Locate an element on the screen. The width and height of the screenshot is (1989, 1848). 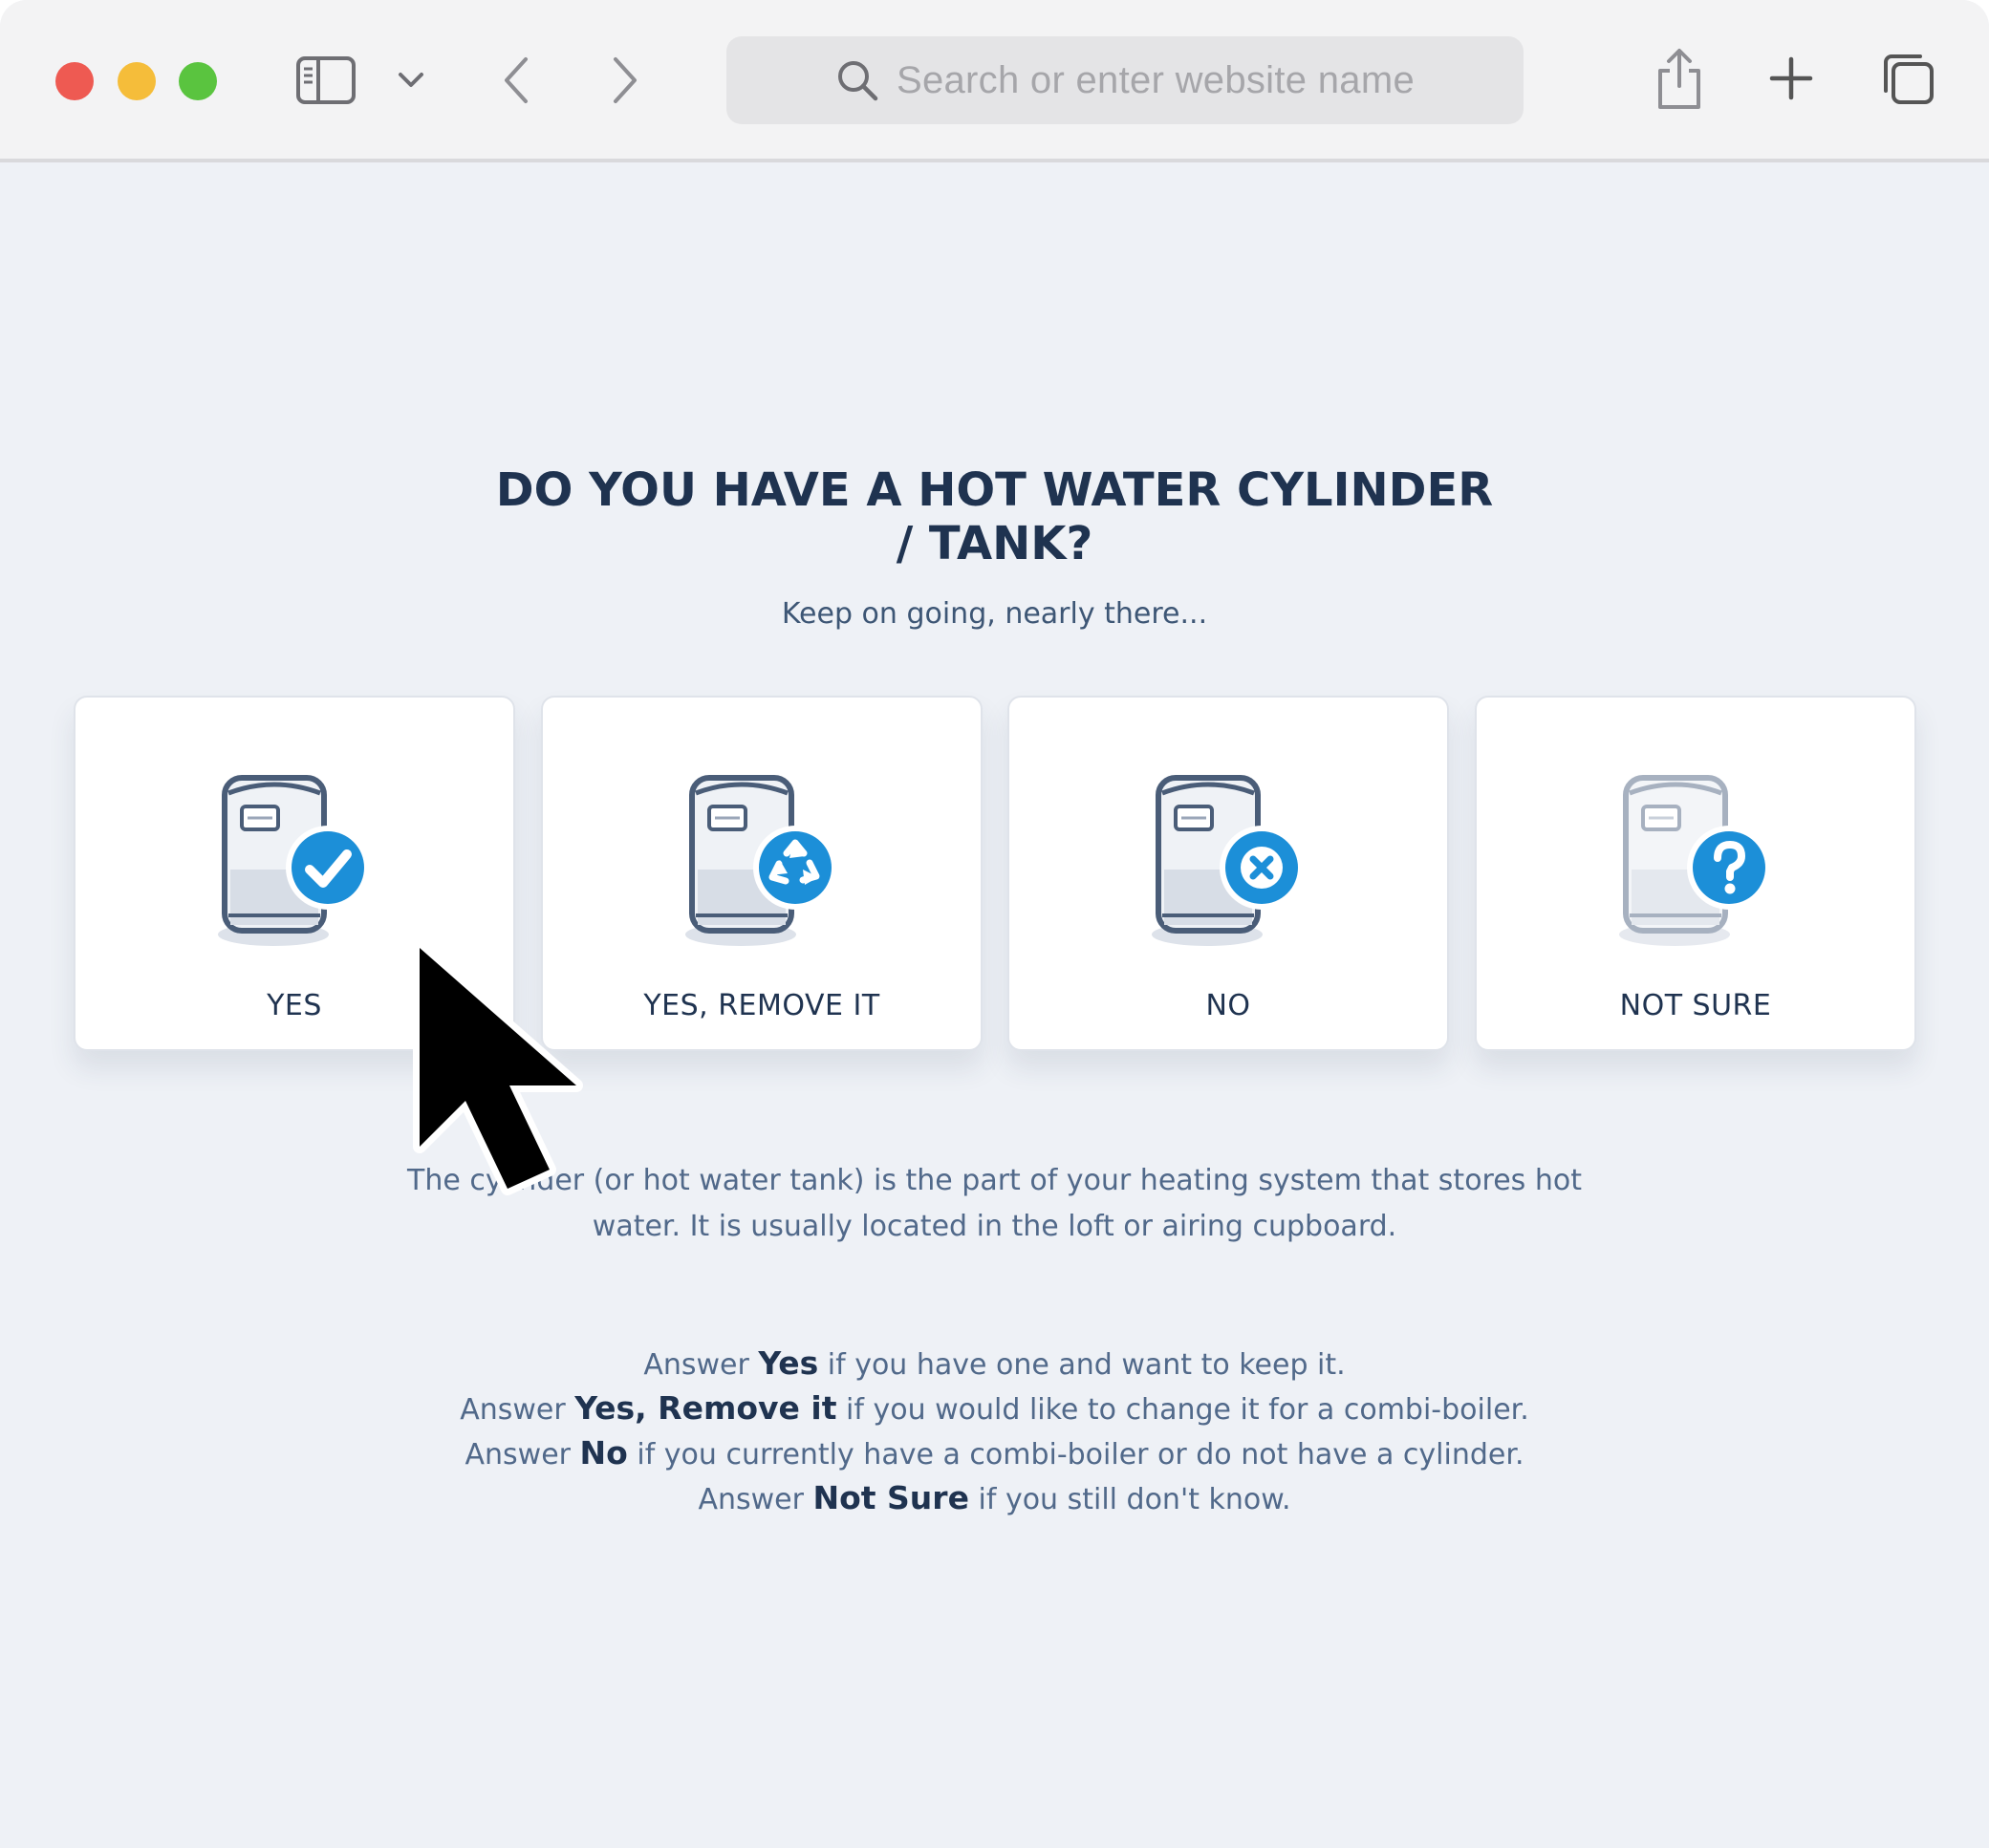
cylinder-recycle-icon is located at coordinates (762, 860).